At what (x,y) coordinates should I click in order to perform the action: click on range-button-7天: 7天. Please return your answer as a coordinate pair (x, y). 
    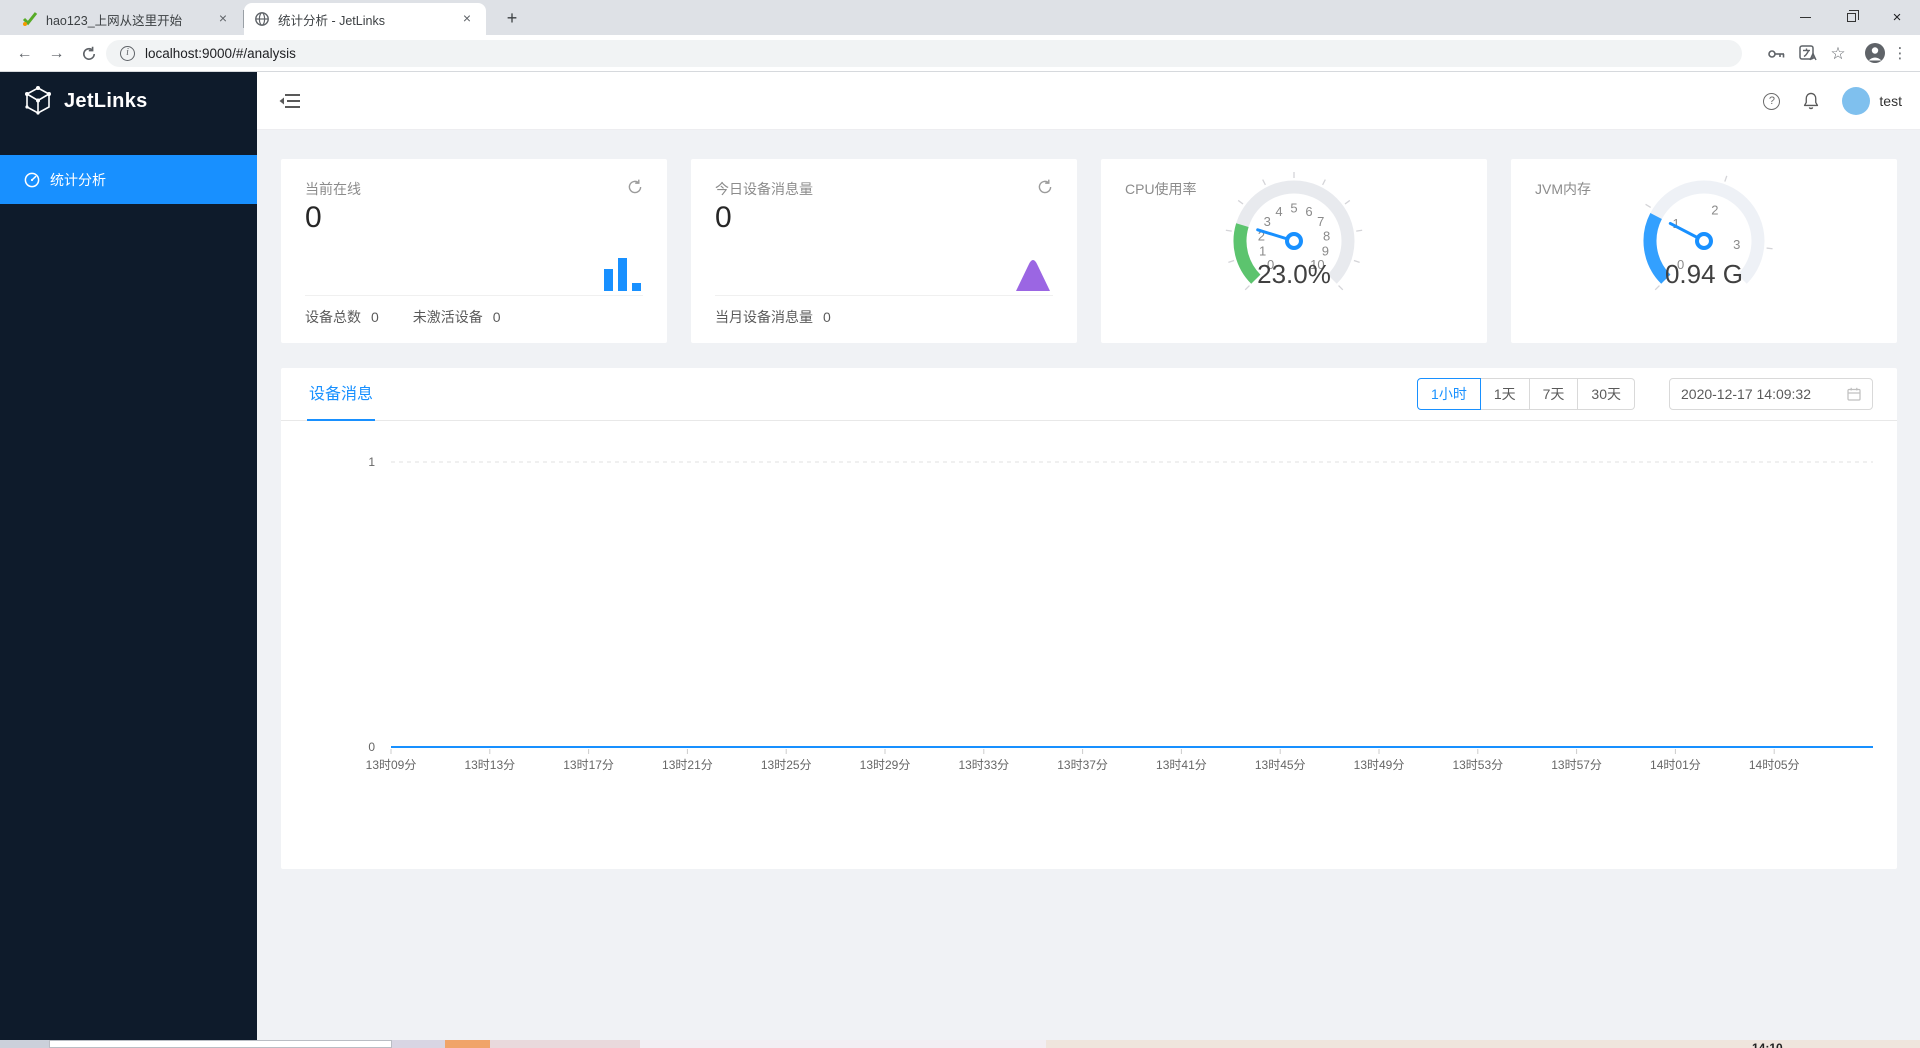
    Looking at the image, I should click on (1554, 394).